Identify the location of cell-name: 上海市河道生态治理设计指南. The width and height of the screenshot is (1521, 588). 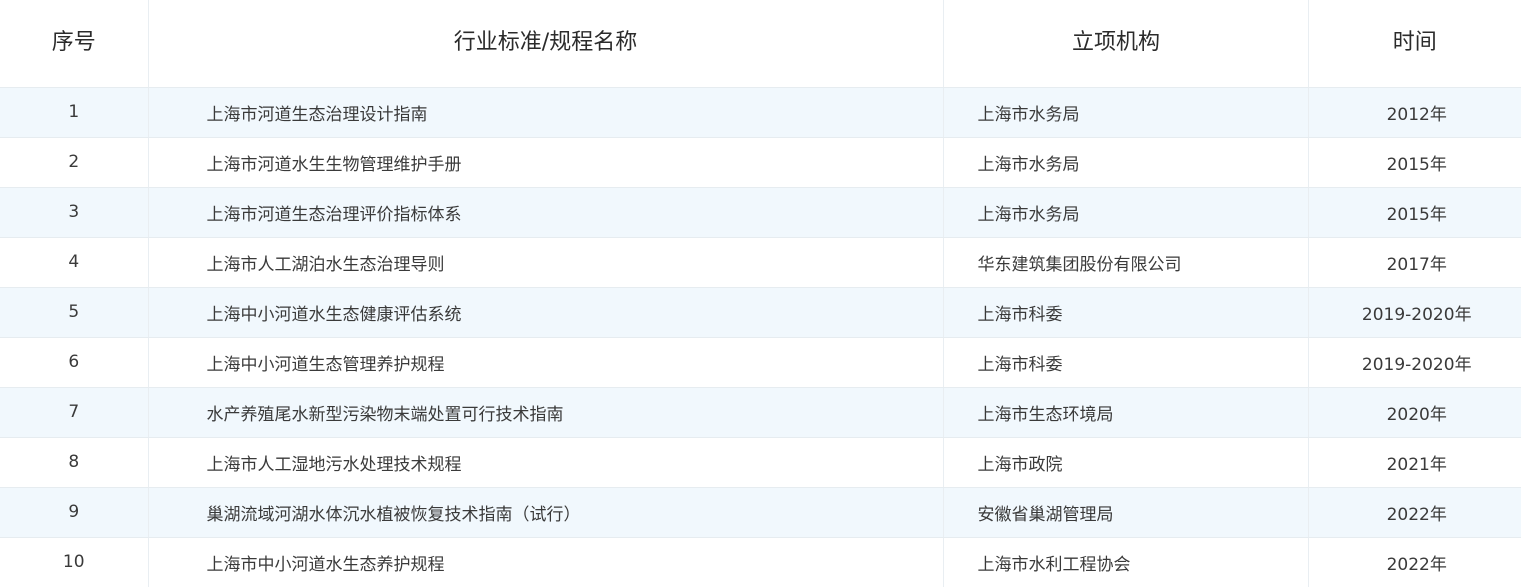
(546, 112).